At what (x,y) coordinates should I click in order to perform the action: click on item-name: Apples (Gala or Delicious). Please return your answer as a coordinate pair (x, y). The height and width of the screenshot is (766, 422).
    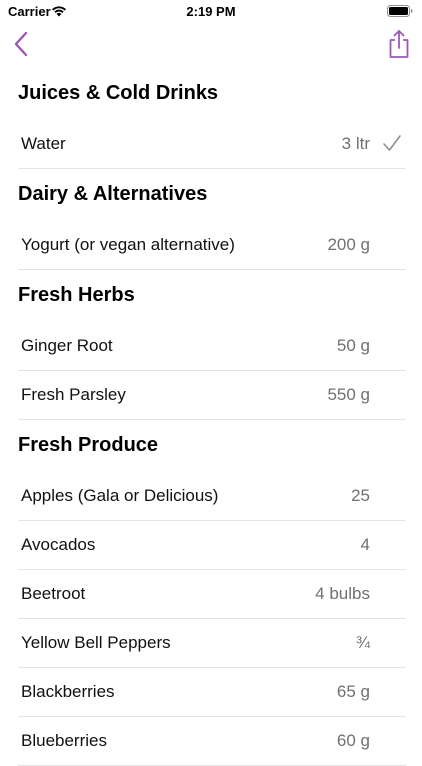
    Looking at the image, I should click on (120, 495).